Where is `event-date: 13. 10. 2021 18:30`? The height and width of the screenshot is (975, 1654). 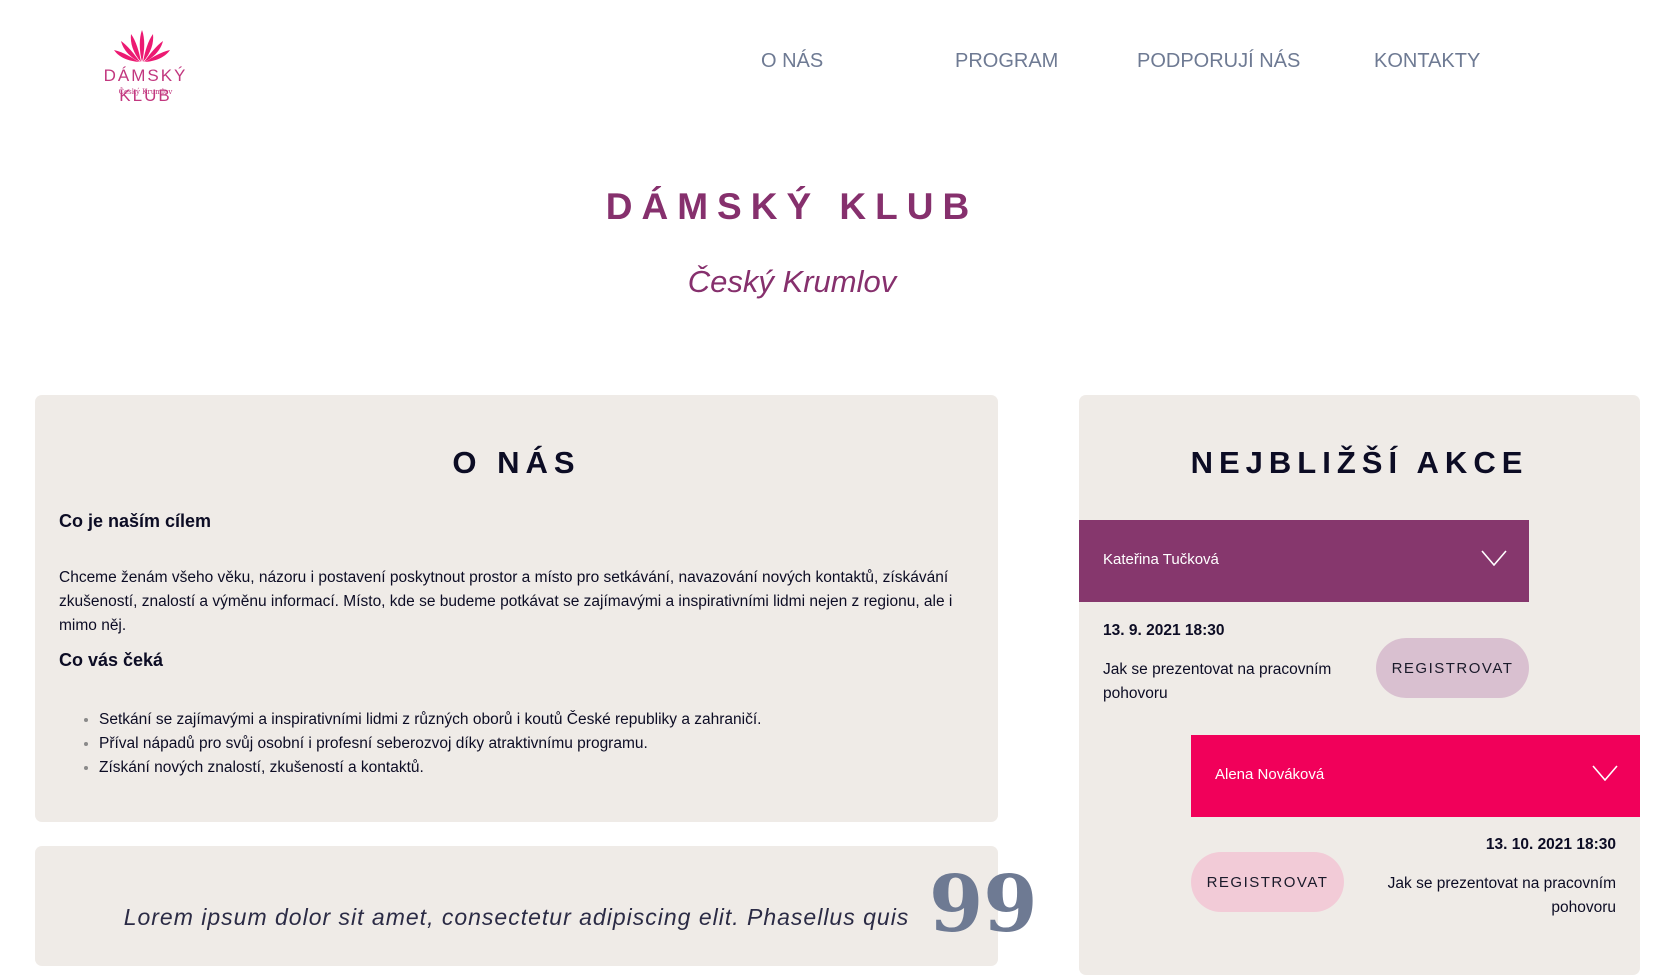
event-date: 13. 10. 2021 18:30 is located at coordinates (1550, 844).